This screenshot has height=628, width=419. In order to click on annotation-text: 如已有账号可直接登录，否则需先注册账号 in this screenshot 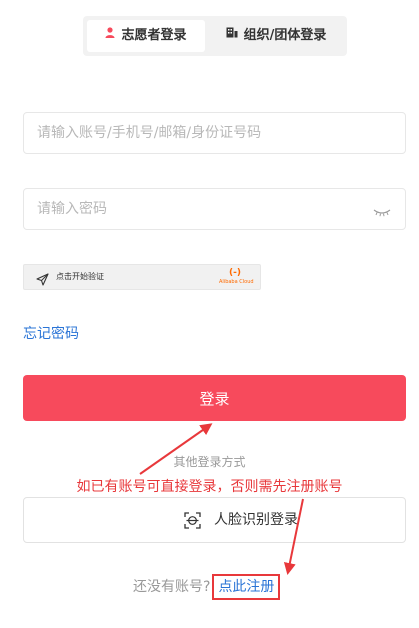, I will do `click(209, 487)`.